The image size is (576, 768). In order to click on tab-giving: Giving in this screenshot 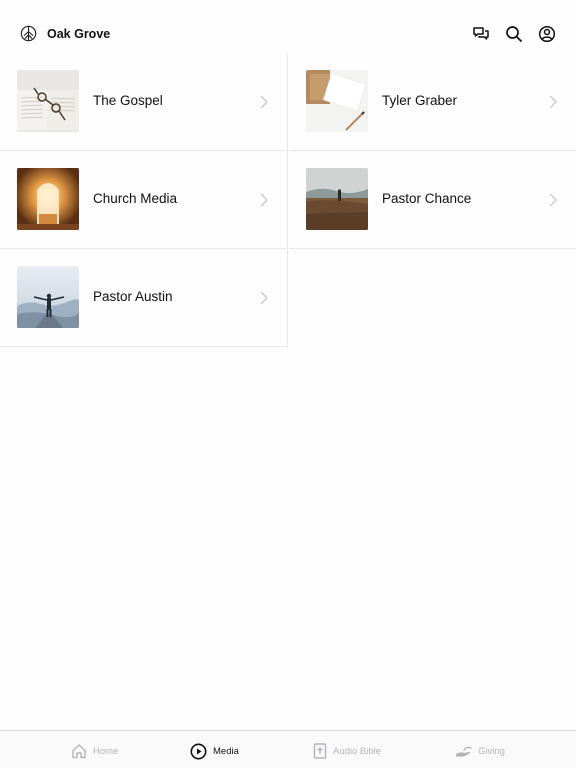, I will do `click(480, 751)`.